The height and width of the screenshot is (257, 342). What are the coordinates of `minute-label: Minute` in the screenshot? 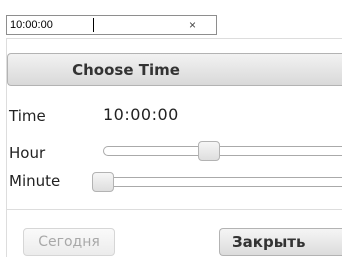 It's located at (35, 181).